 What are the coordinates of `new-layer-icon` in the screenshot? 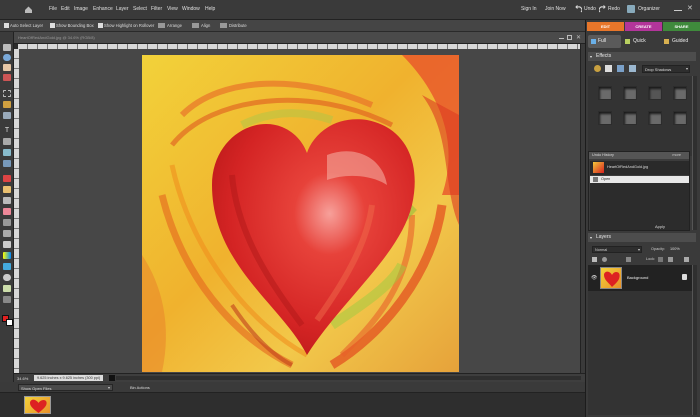 It's located at (594, 259).